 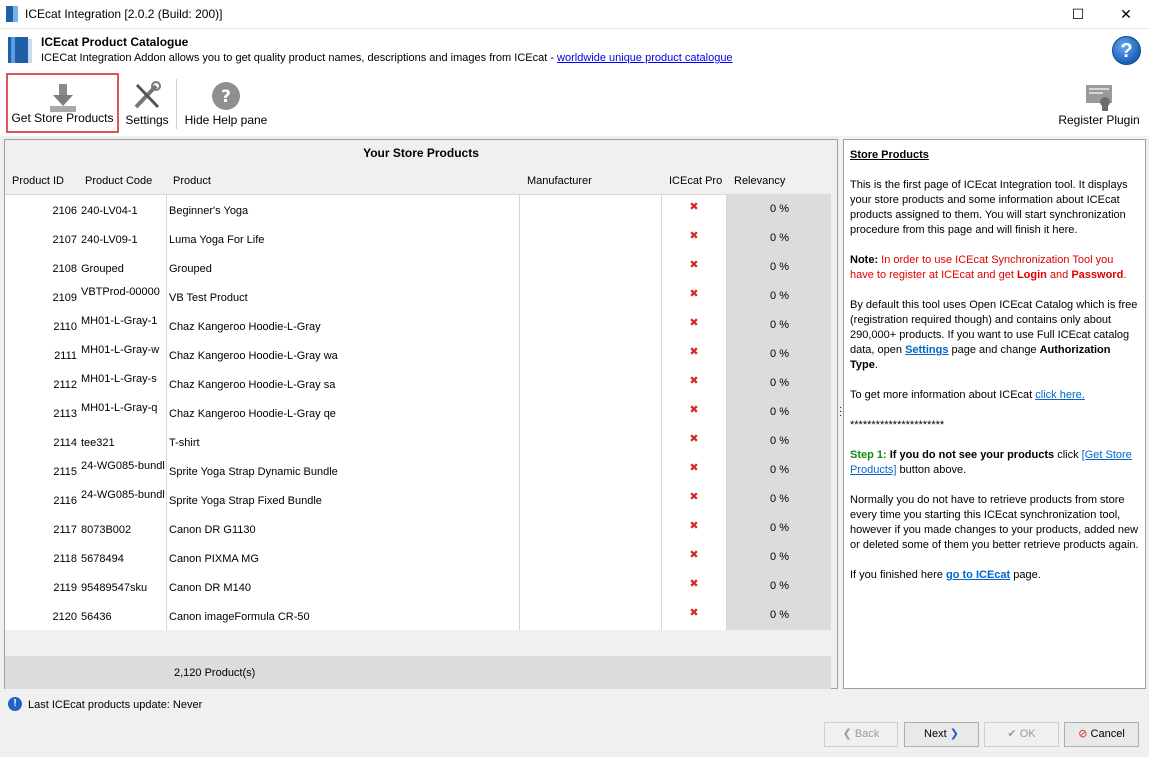 What do you see at coordinates (64, 617) in the screenshot?
I see `product-id-cell: 2120` at bounding box center [64, 617].